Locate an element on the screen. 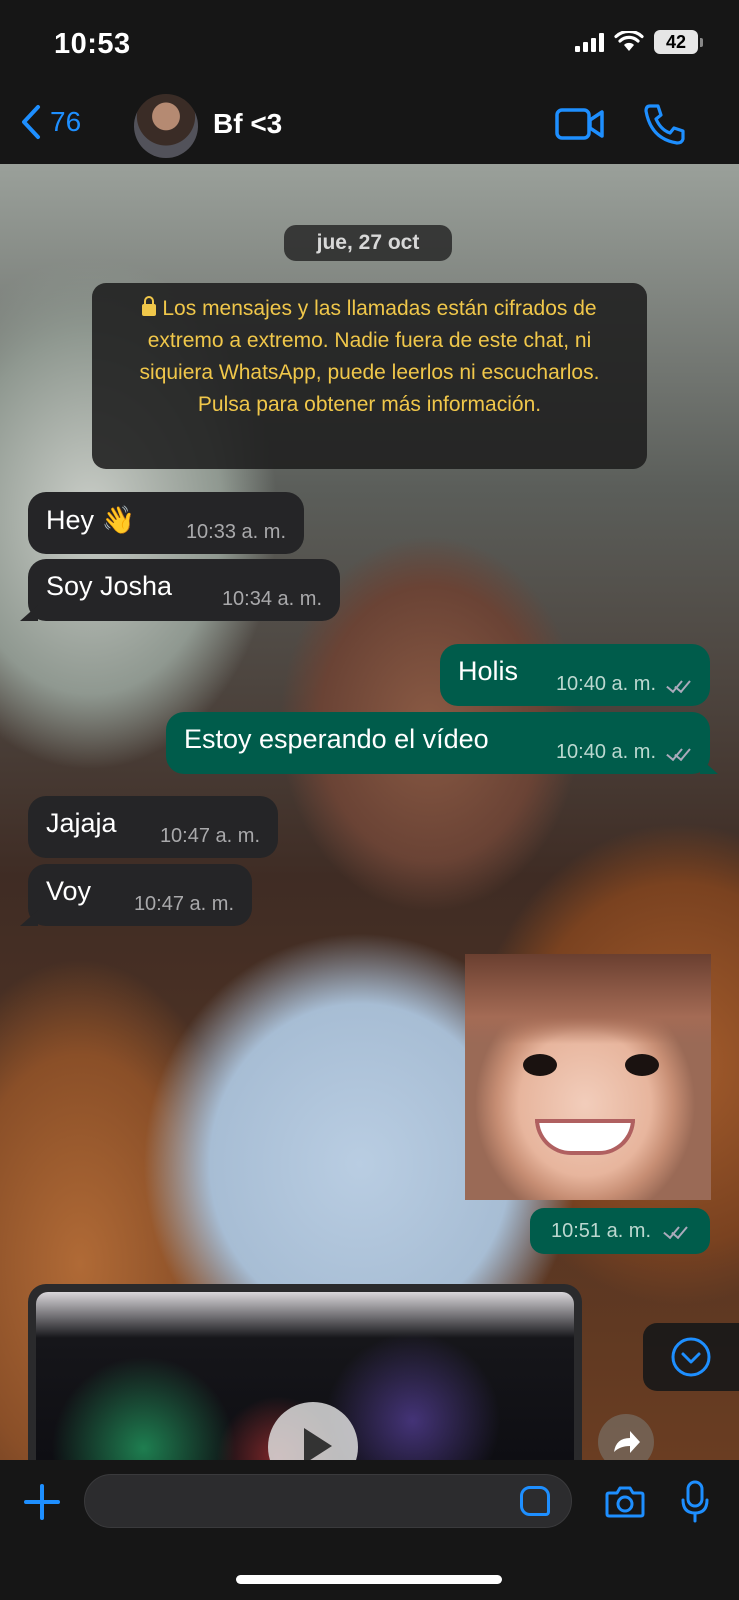 The width and height of the screenshot is (739, 1600). message-bubble: Holis 10:40 a. m. is located at coordinates (575, 675).